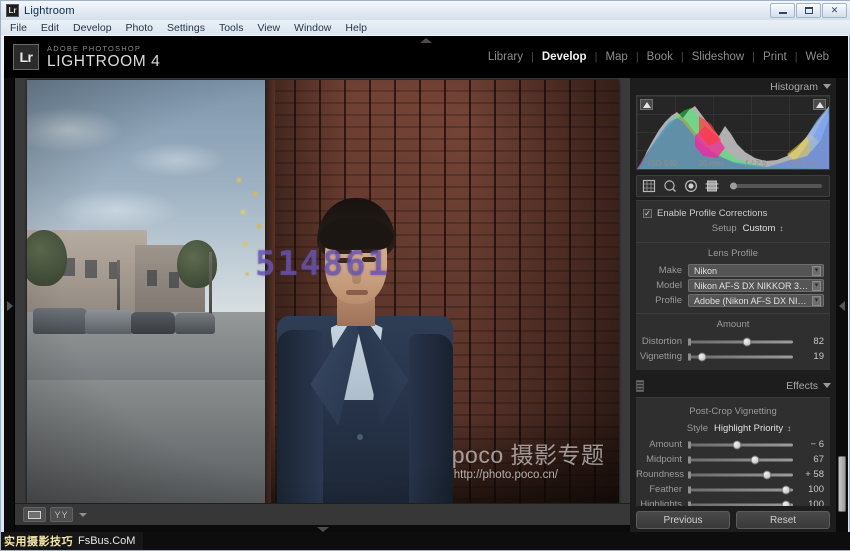 Image resolution: width=850 pixels, height=551 pixels. Describe the element at coordinates (646, 104) in the screenshot. I see `shadow-clipping-indicator-icon` at that location.